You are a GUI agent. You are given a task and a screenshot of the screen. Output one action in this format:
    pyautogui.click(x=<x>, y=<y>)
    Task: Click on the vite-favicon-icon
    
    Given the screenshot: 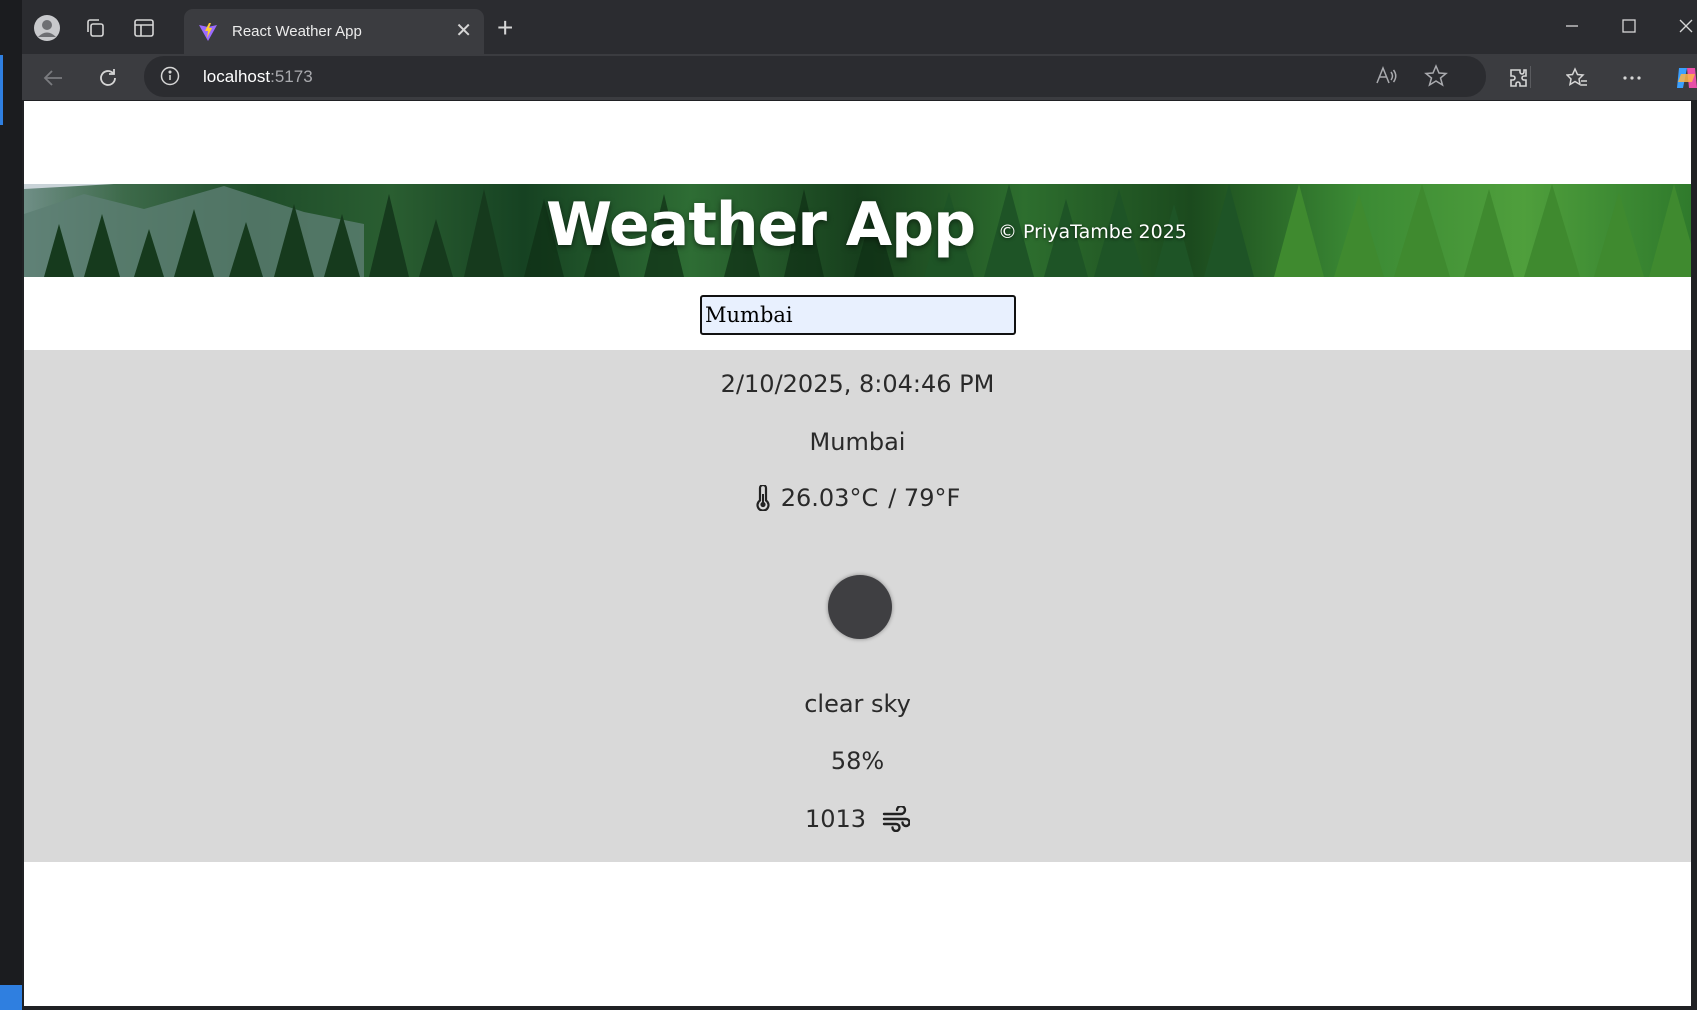 What is the action you would take?
    pyautogui.click(x=208, y=31)
    